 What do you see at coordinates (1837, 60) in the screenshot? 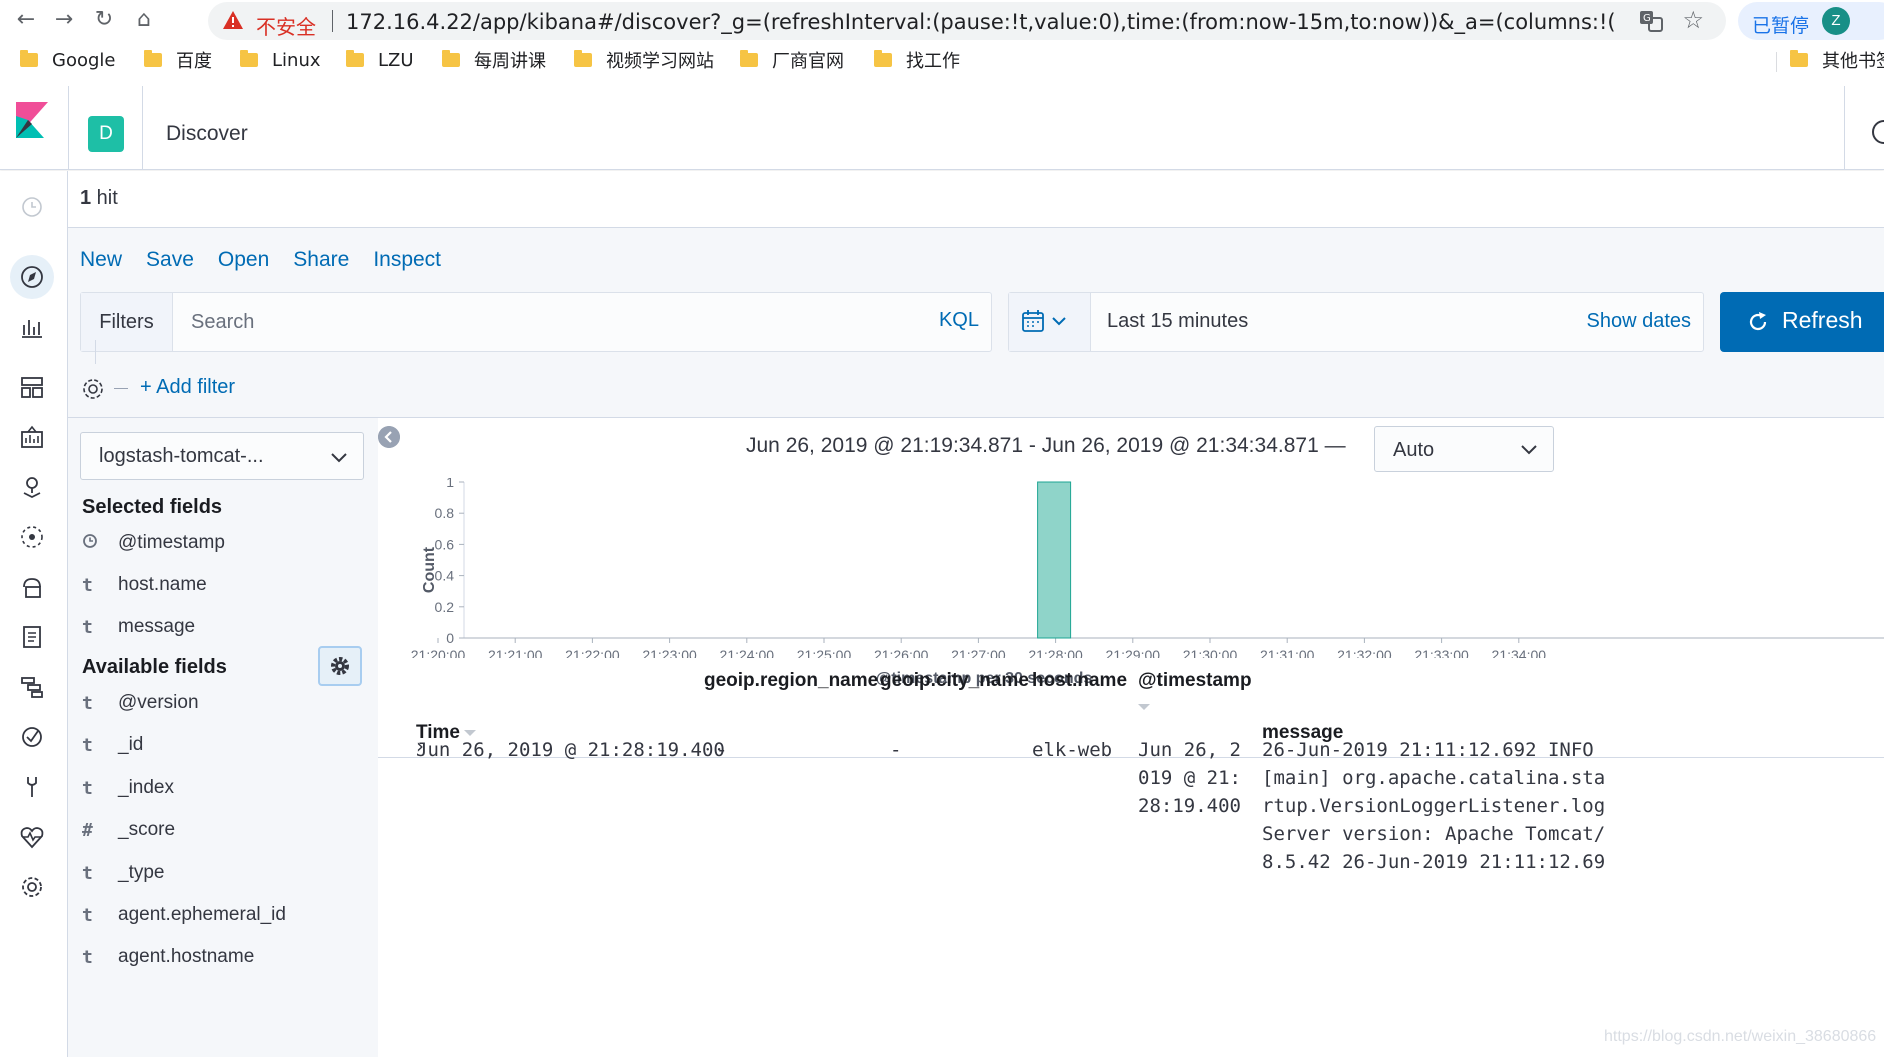
I see `other-bookmarks: 其他书签` at bounding box center [1837, 60].